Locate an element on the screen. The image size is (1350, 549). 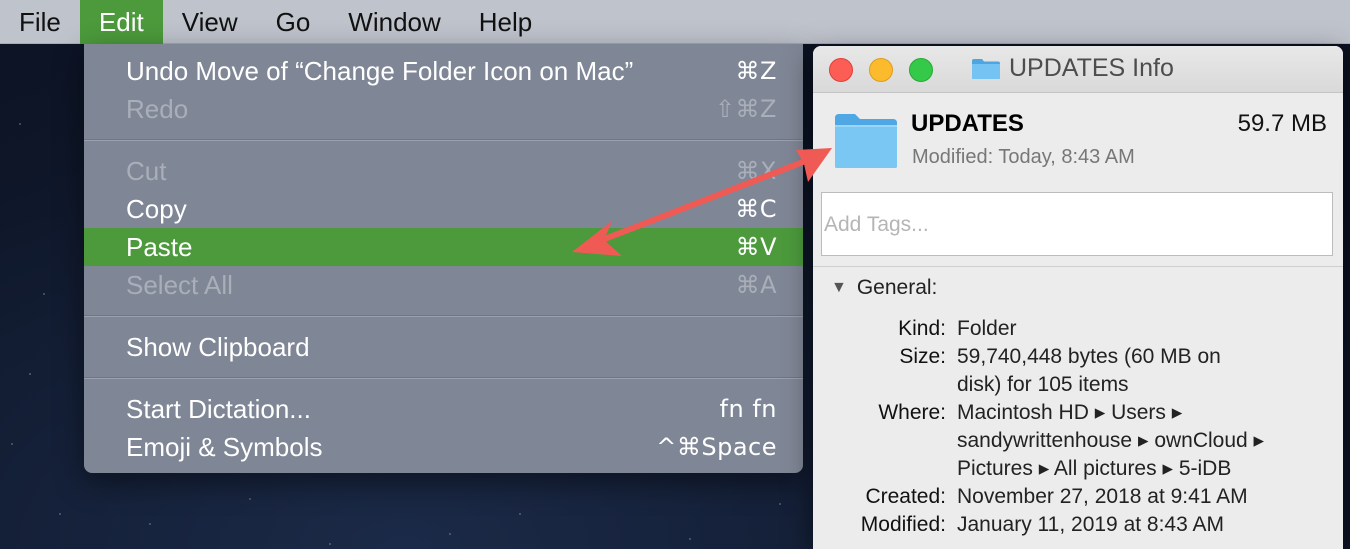
section-title: General: is located at coordinates (897, 287).